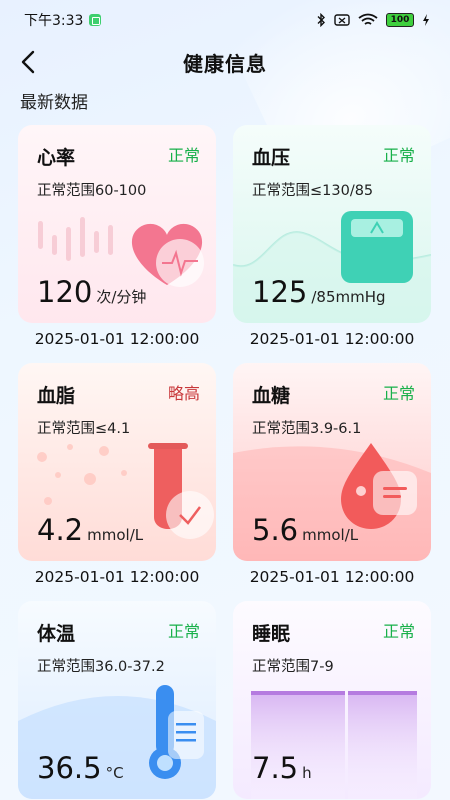  I want to click on notification-icon, so click(95, 20).